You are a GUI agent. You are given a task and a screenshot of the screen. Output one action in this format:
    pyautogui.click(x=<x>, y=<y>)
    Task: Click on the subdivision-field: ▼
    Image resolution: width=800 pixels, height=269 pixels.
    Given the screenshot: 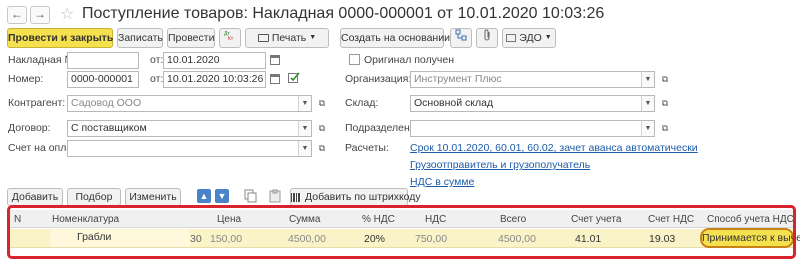 What is the action you would take?
    pyautogui.click(x=532, y=128)
    